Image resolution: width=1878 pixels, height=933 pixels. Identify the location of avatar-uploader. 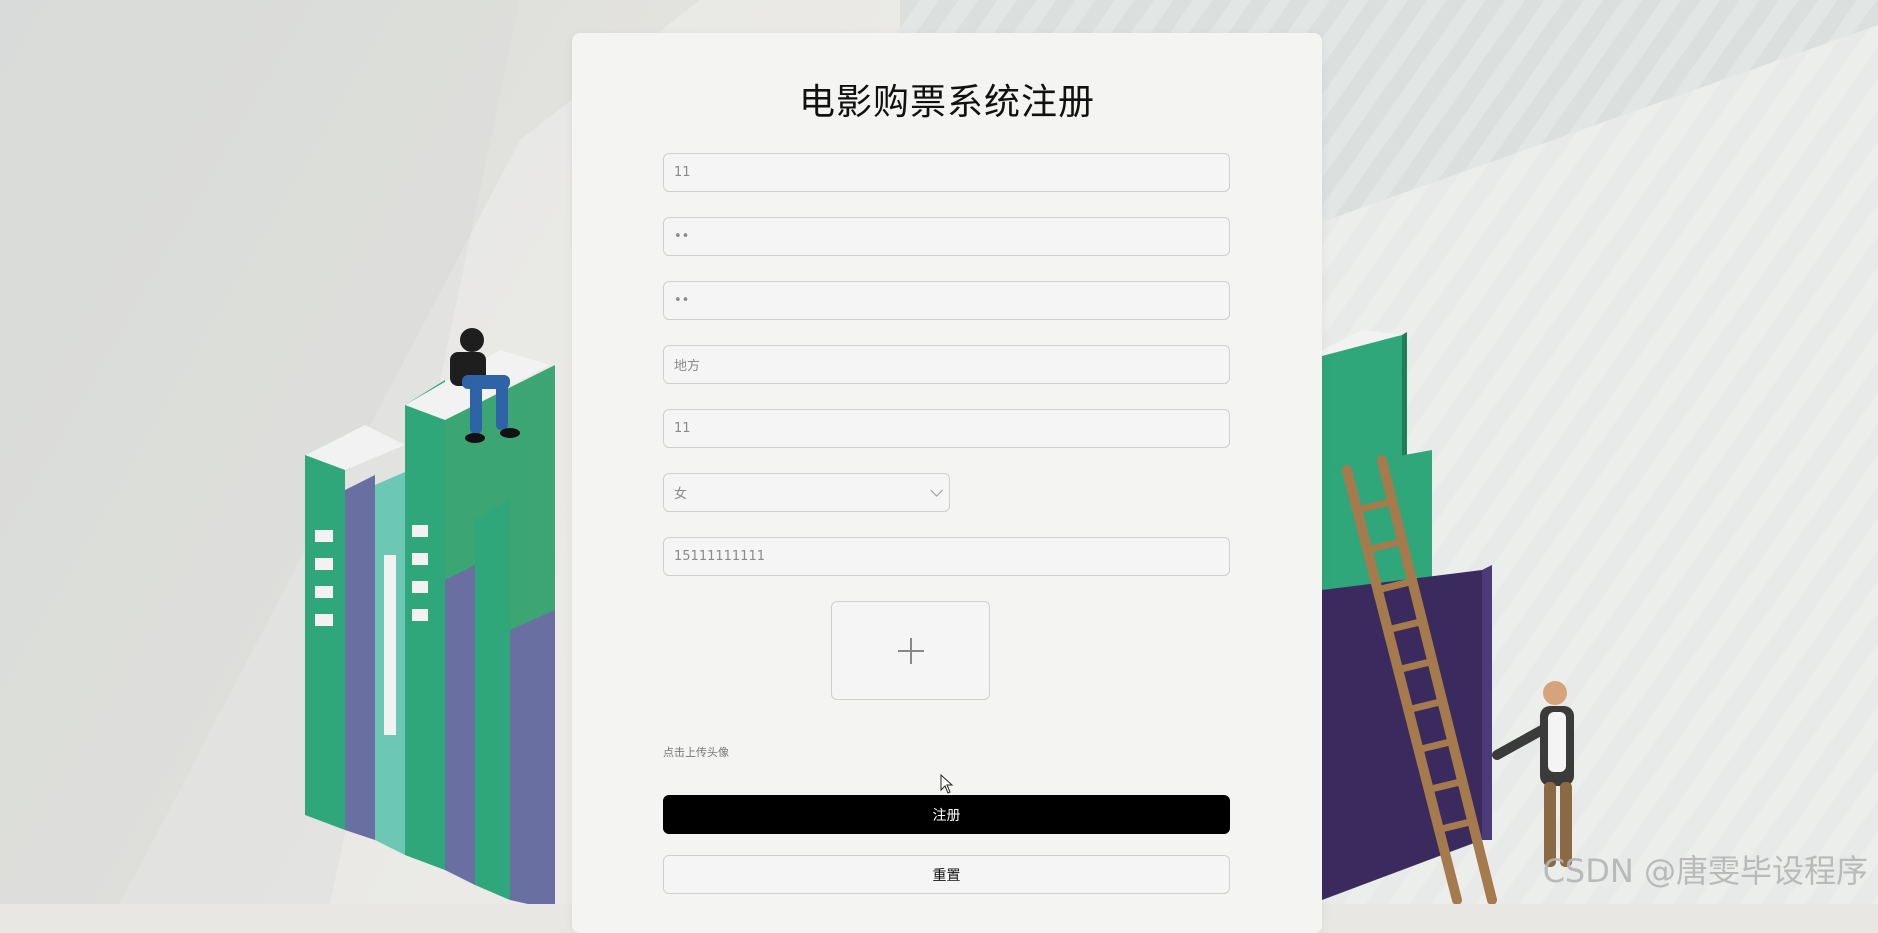
(910, 650).